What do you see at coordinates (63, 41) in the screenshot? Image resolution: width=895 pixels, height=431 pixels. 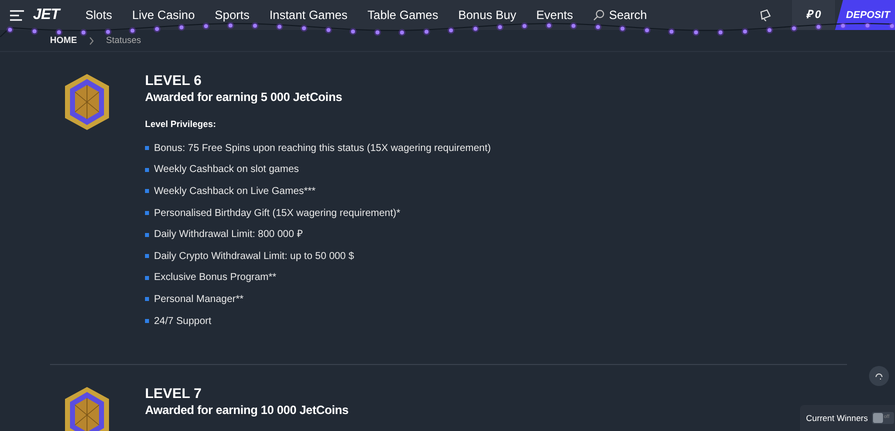 I see `breadcrumb-link: HOME` at bounding box center [63, 41].